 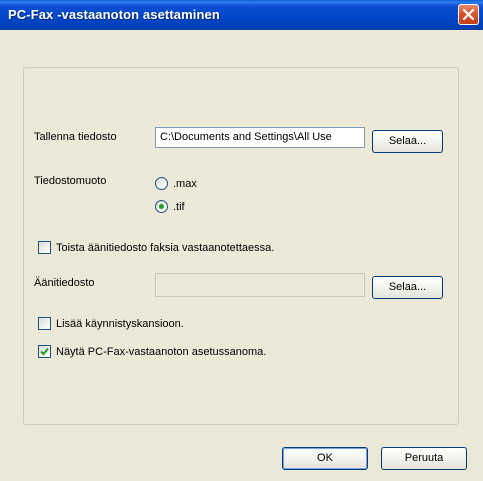 I want to click on play-sound-checkbox, so click(x=44, y=247).